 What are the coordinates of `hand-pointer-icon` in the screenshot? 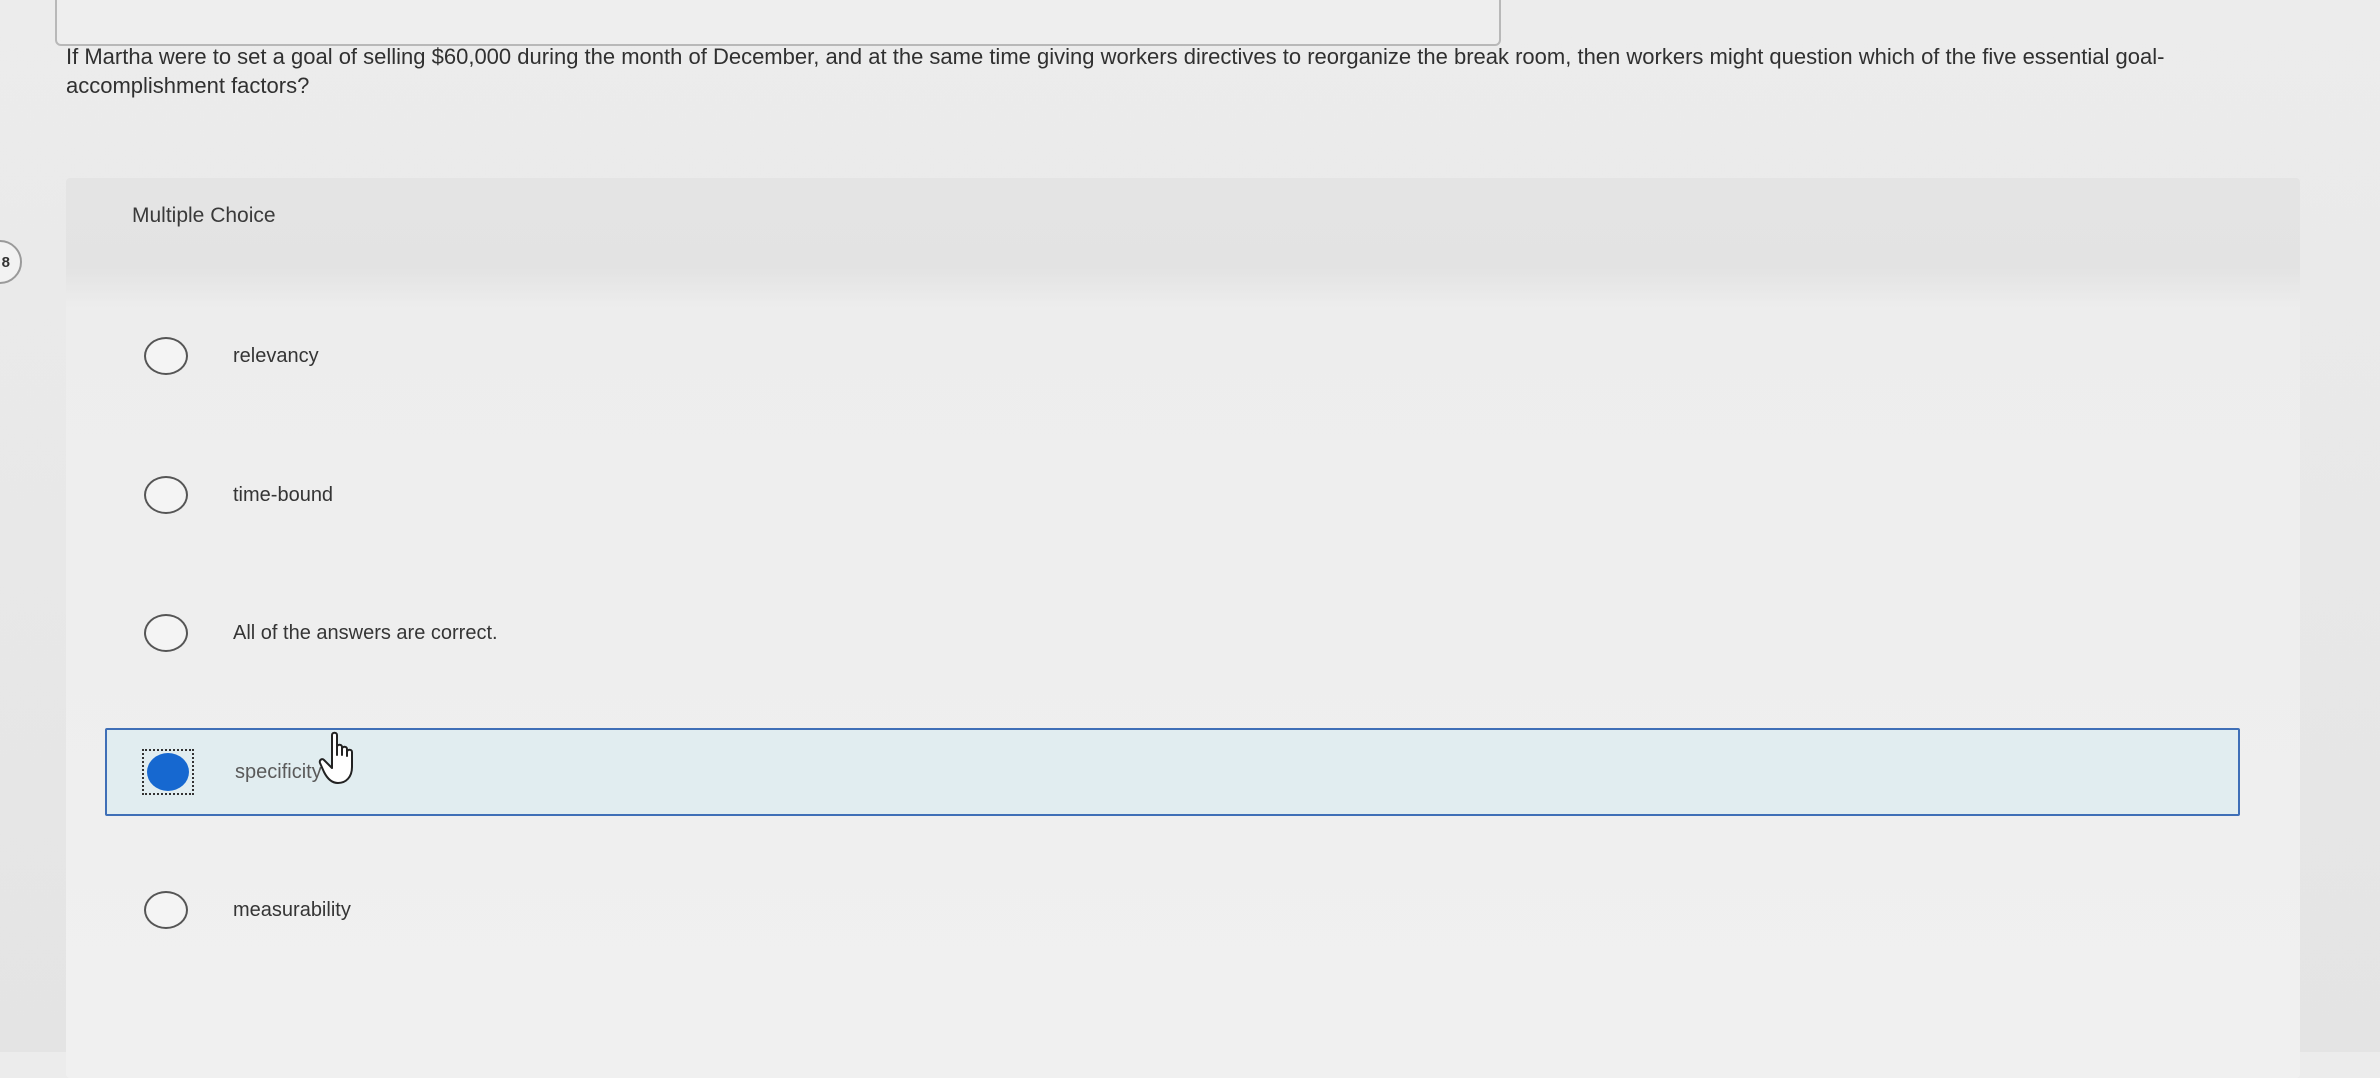 It's located at (335, 757).